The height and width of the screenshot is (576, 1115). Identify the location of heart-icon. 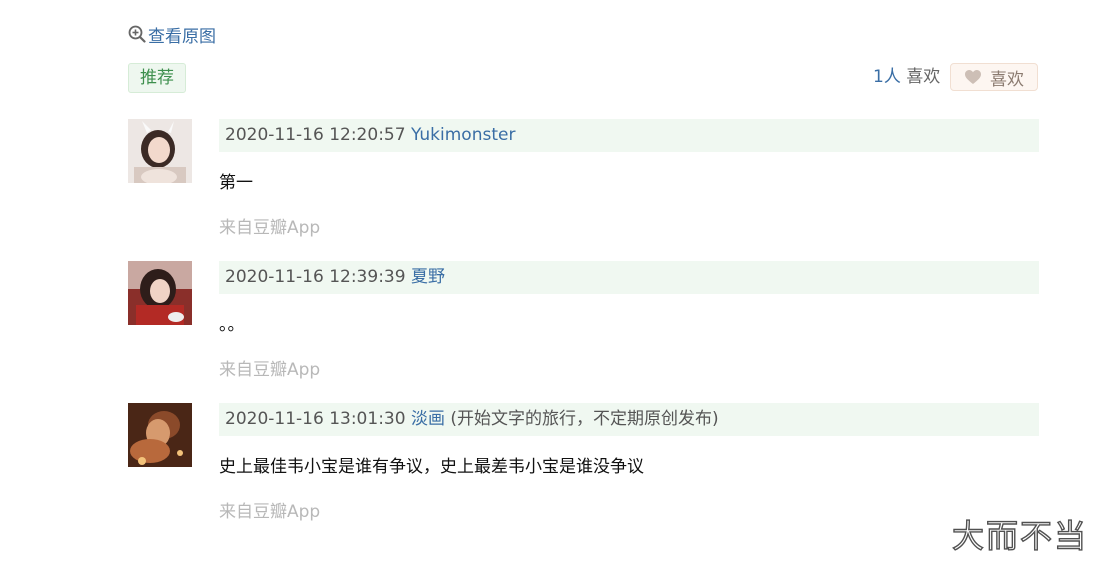
(973, 77).